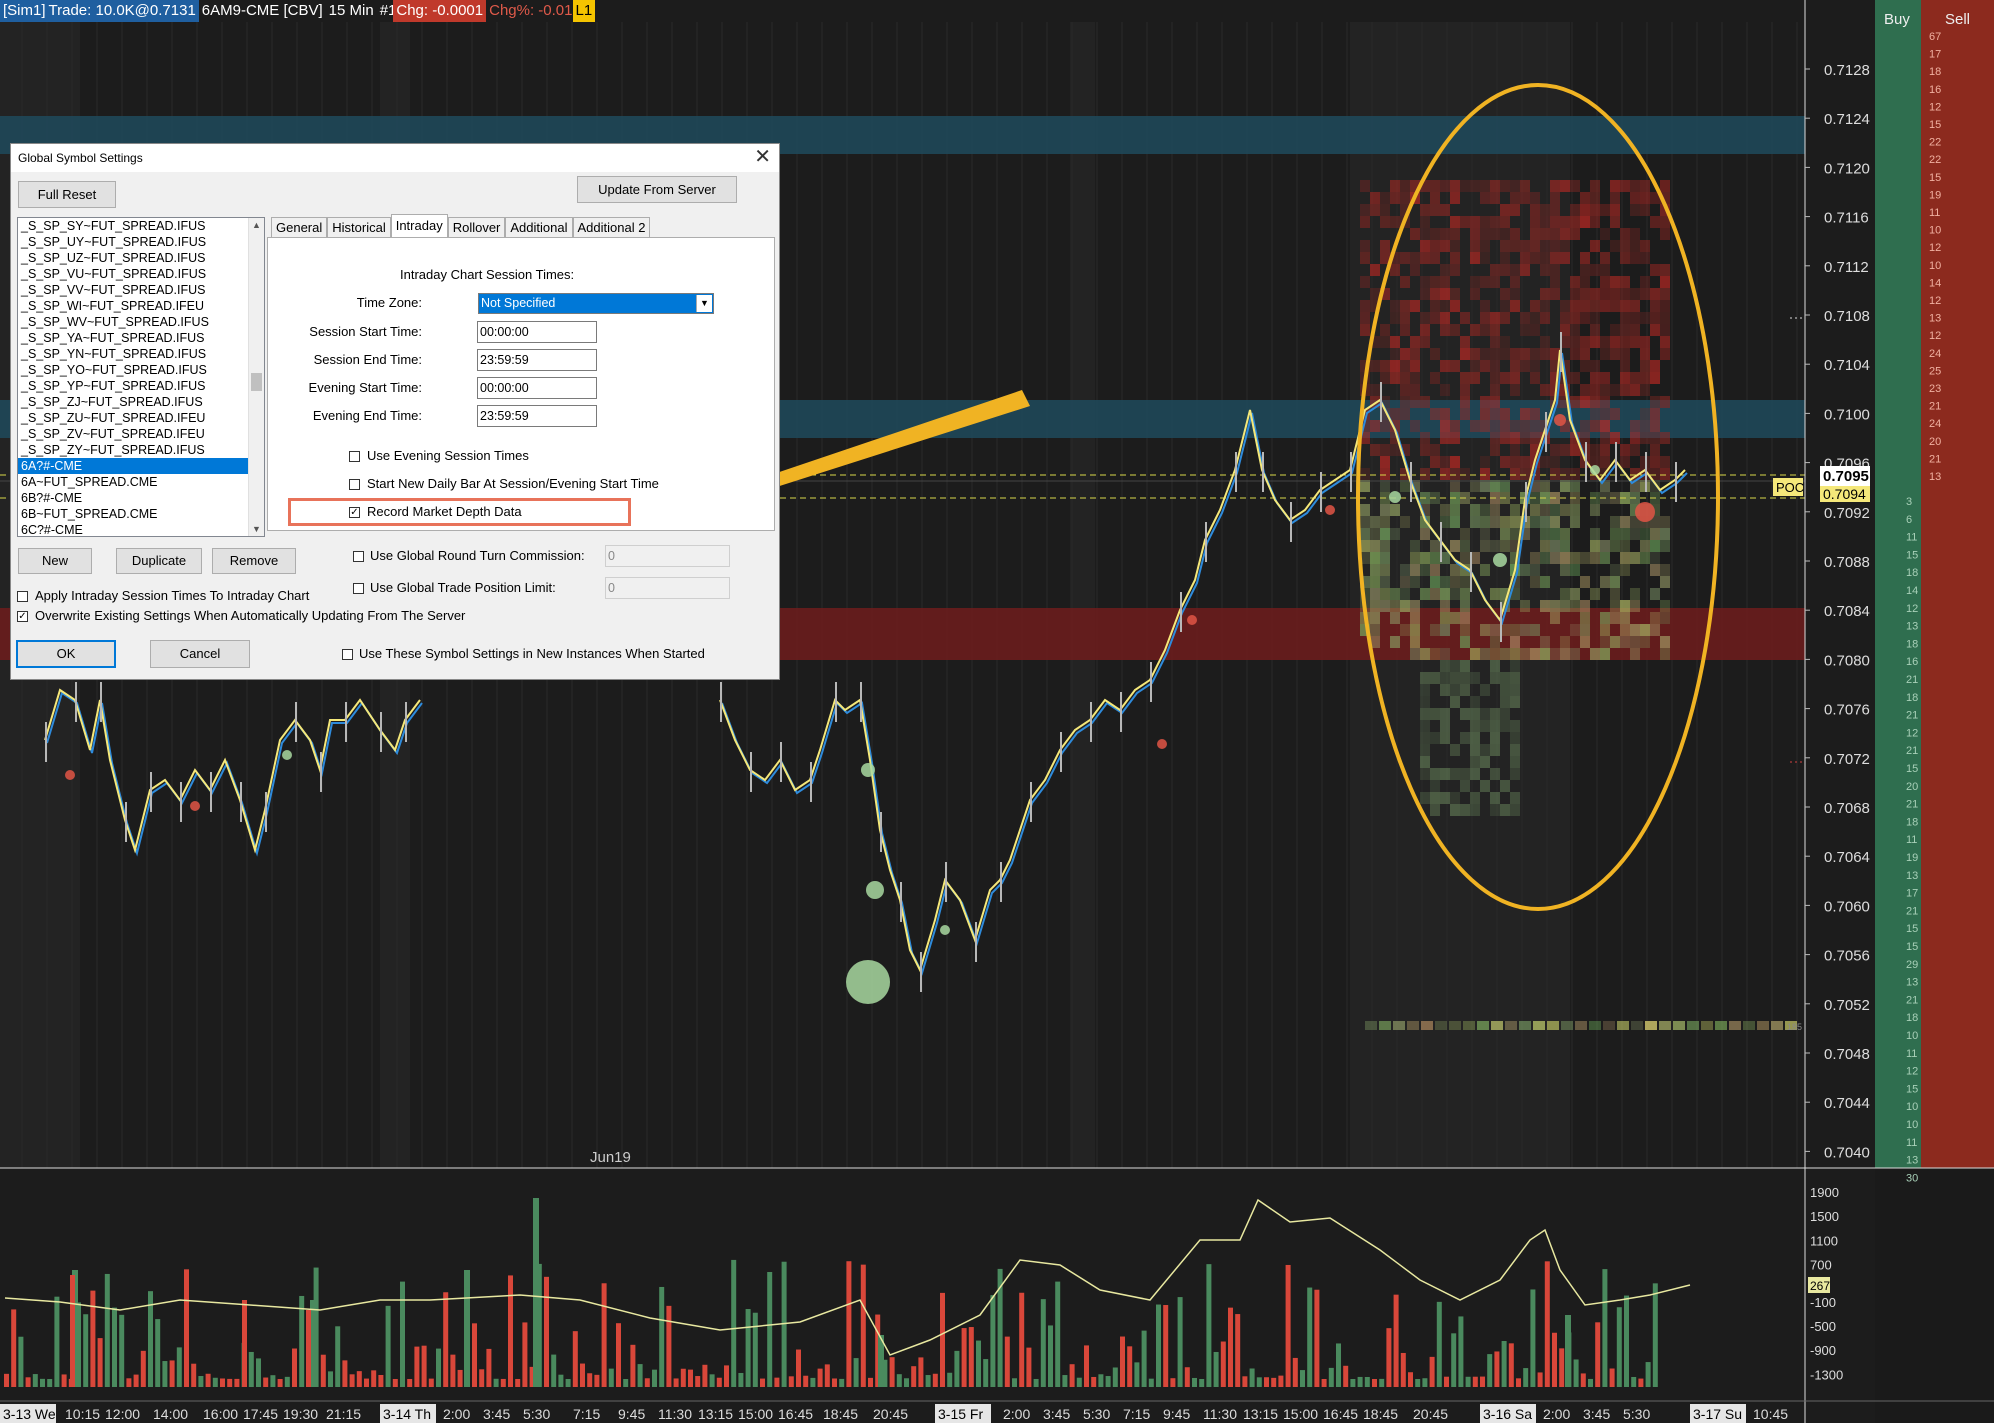 This screenshot has width=1994, height=1423. What do you see at coordinates (141, 290) in the screenshot?
I see `symbol-list-item: _S_SP_VV~FUT_SPREAD.IFUS` at bounding box center [141, 290].